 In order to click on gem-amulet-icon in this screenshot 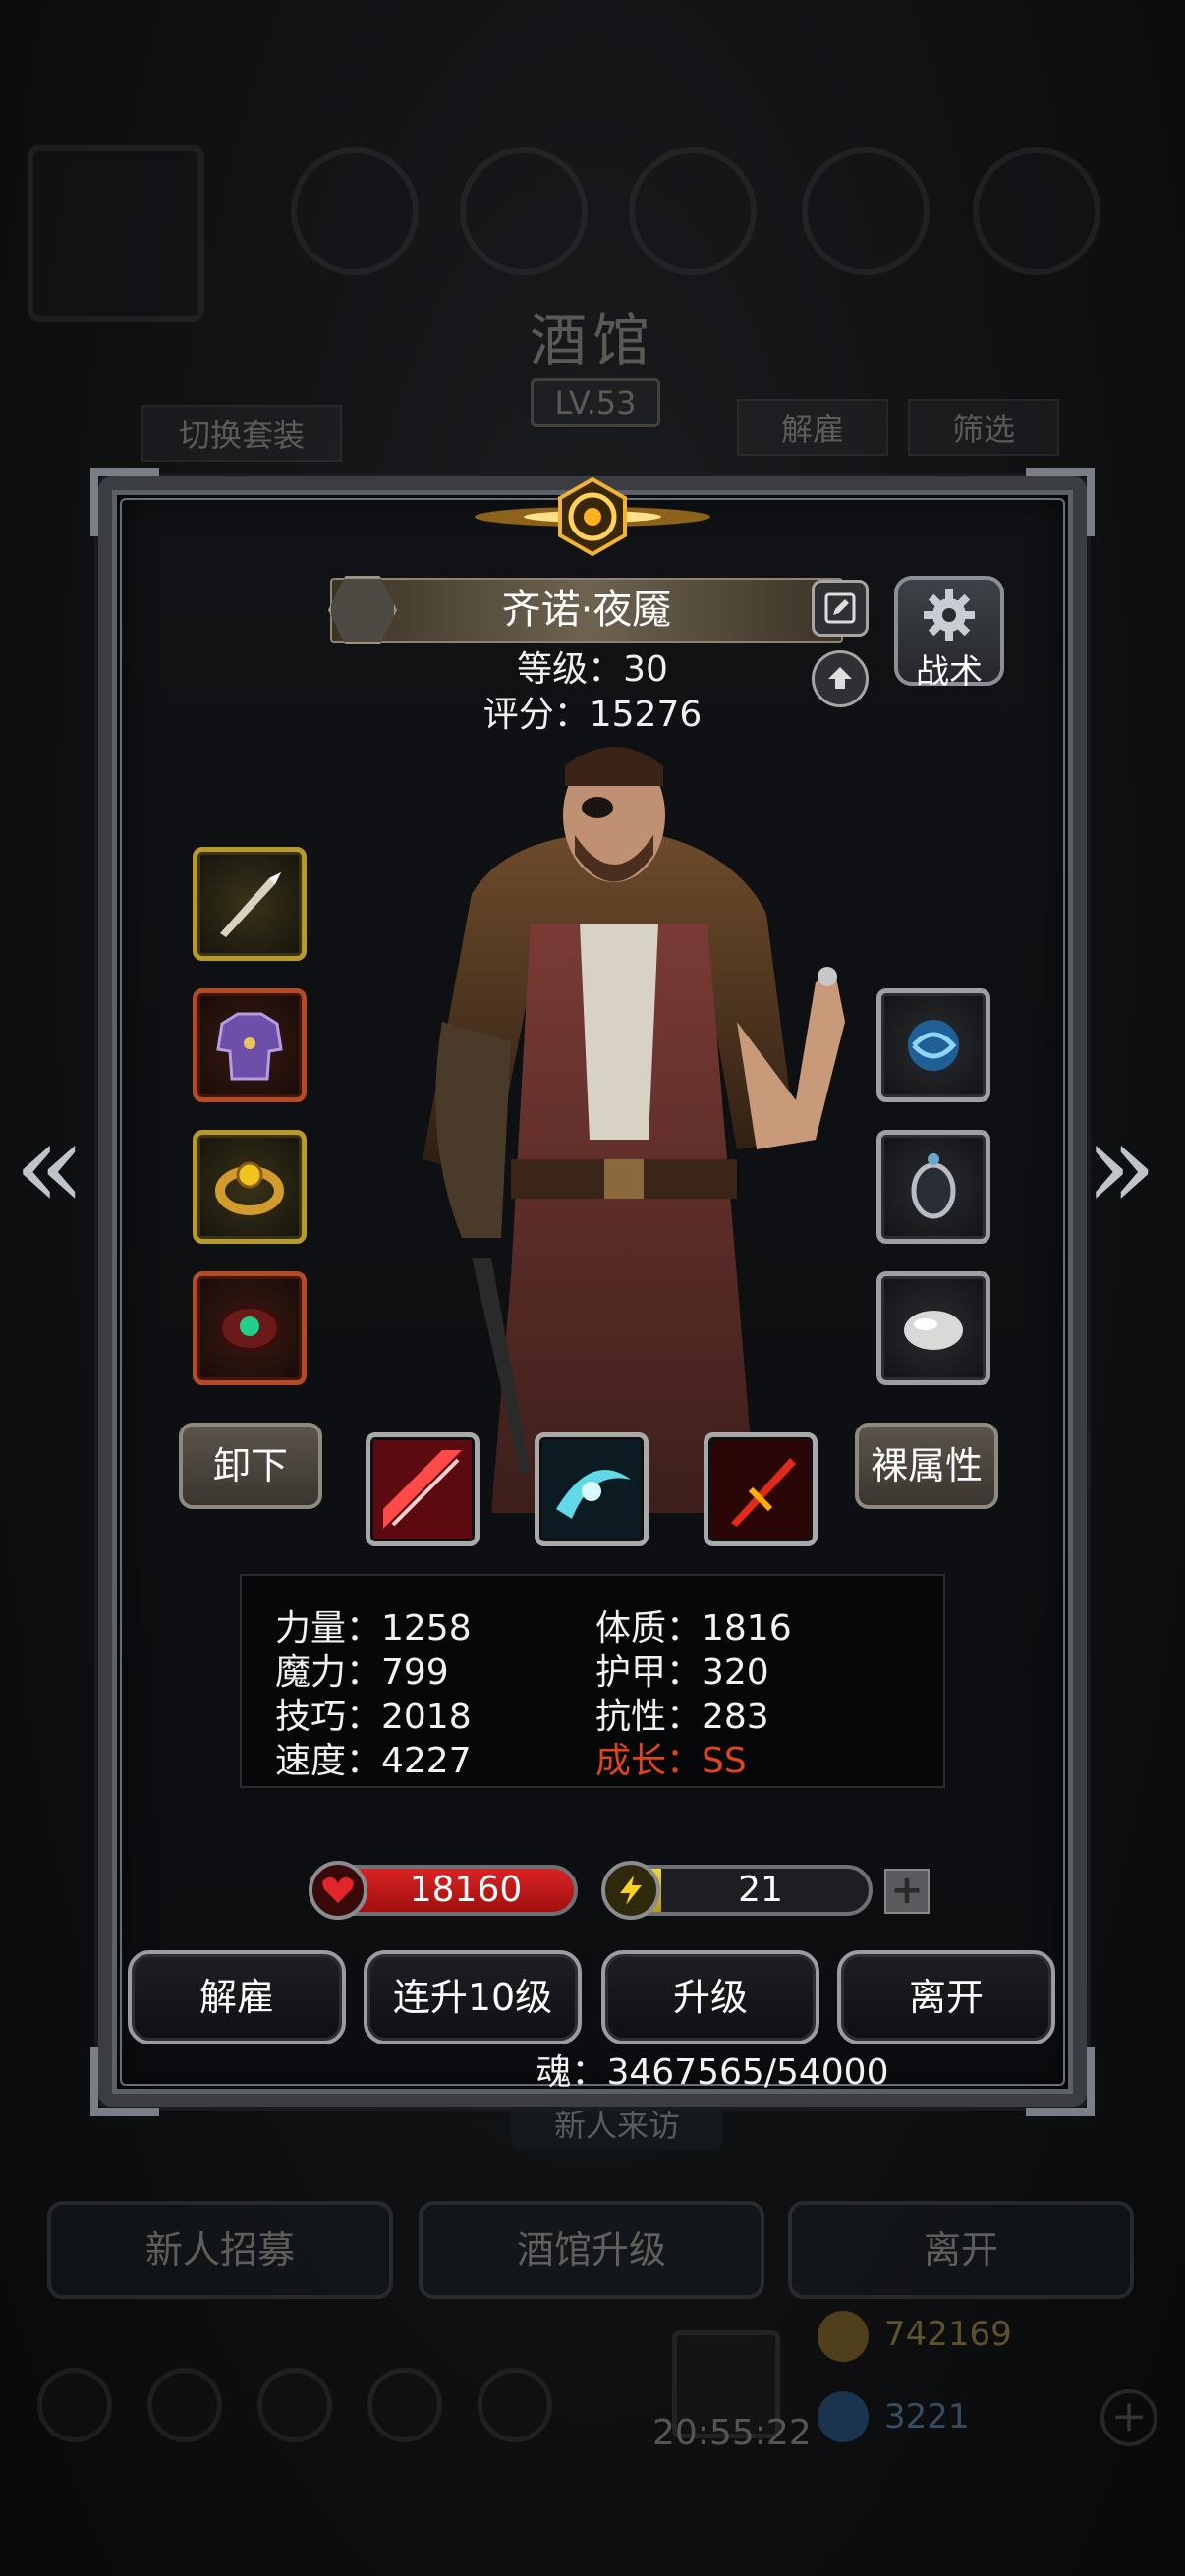, I will do `click(250, 1328)`.